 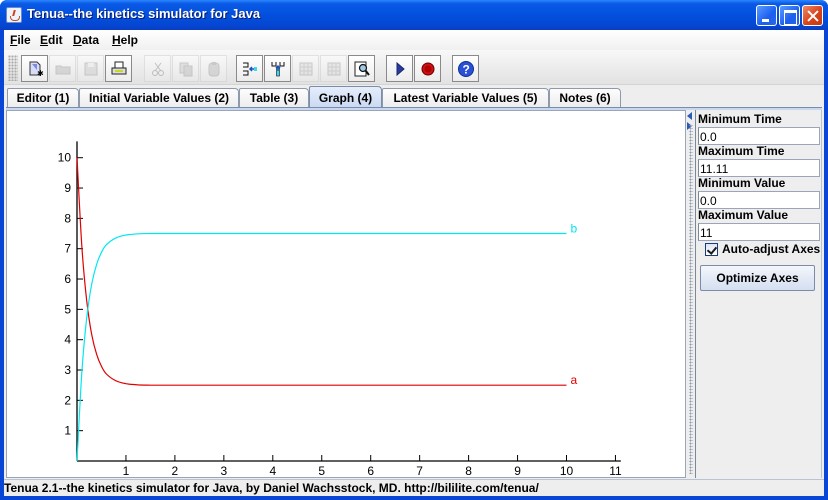 What do you see at coordinates (574, 229) in the screenshot?
I see `series-label-b: b` at bounding box center [574, 229].